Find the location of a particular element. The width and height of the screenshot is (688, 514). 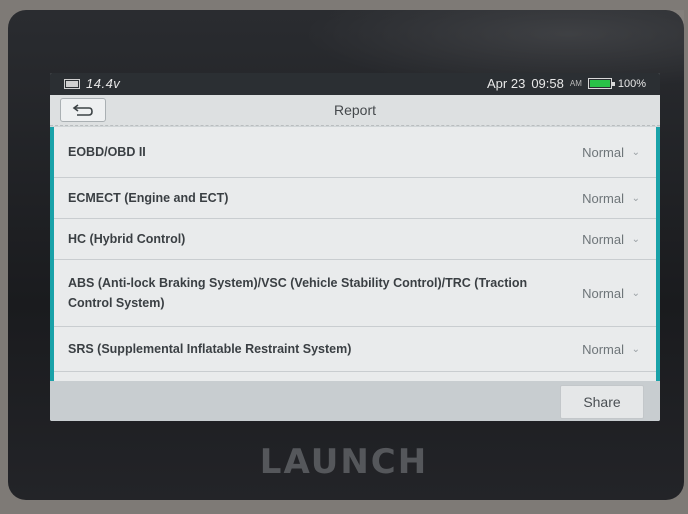

status-time: 09:58 is located at coordinates (547, 83).